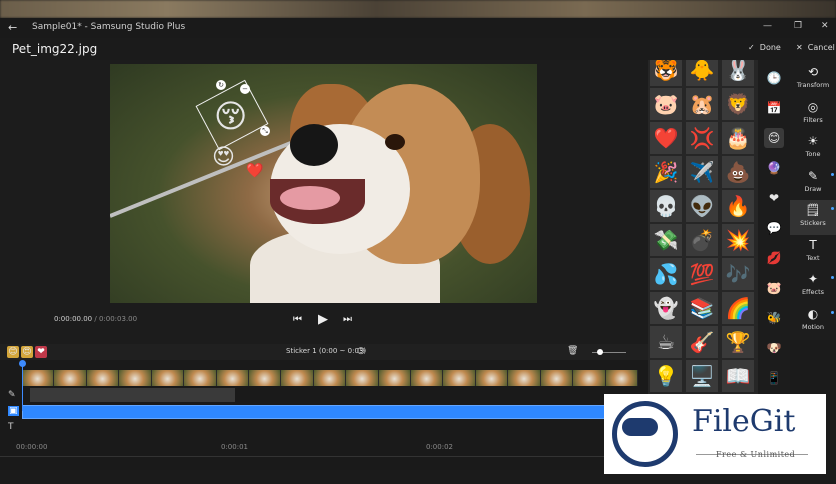 Image resolution: width=836 pixels, height=484 pixels. I want to click on play-icon: ▶, so click(323, 319).